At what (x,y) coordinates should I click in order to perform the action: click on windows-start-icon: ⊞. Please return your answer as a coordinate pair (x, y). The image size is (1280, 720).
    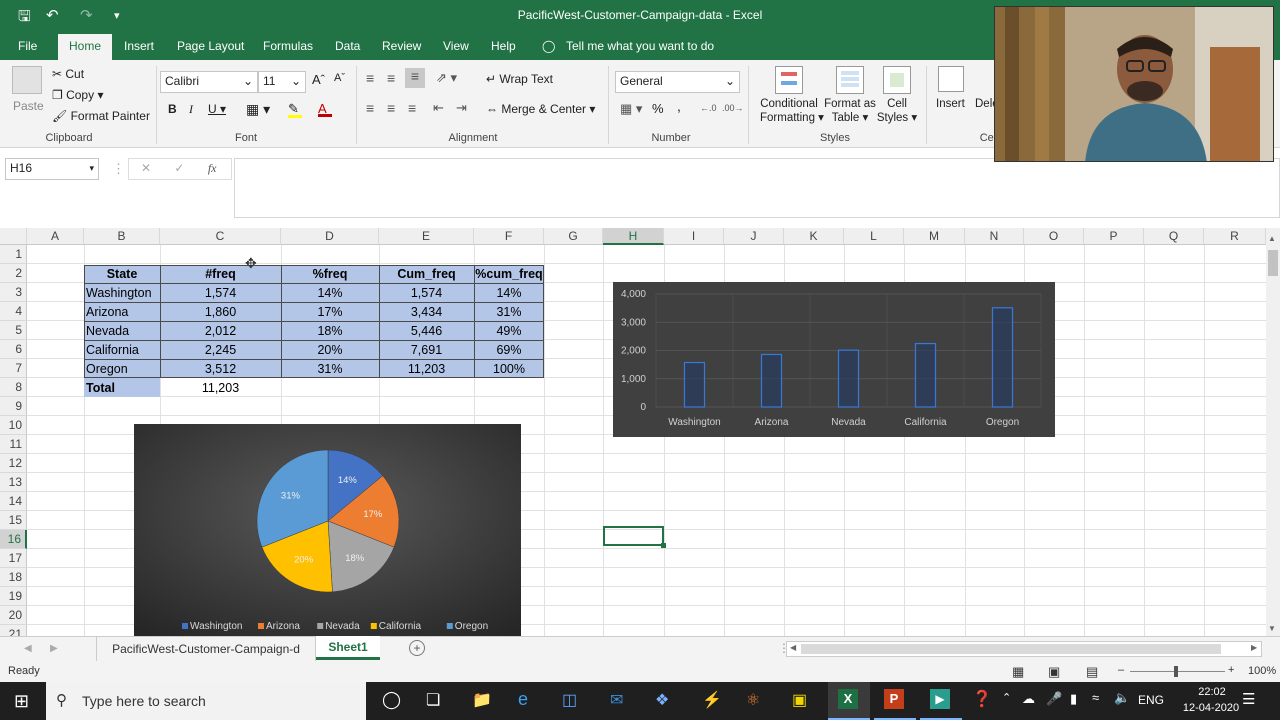
    Looking at the image, I should click on (21, 701).